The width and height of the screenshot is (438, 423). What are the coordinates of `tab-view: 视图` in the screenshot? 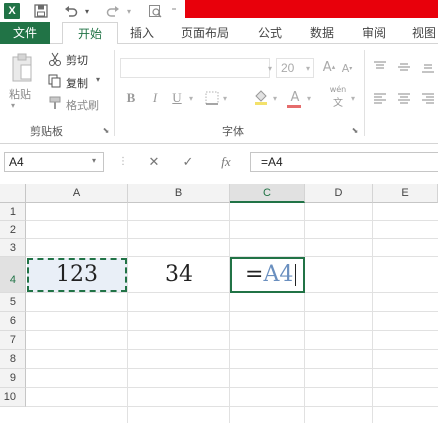 It's located at (422, 33).